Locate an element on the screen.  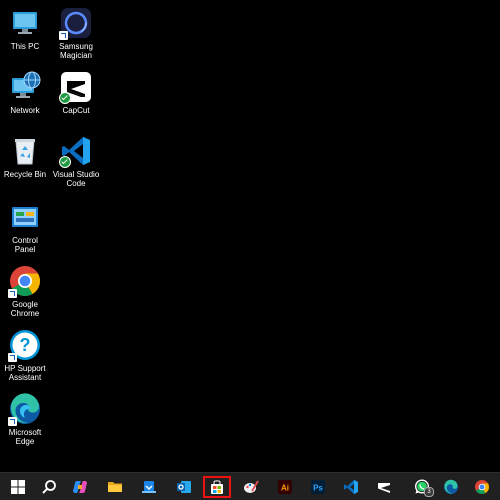
desktop-icon-label: HP Support Assistant is located at coordinates (25, 373).